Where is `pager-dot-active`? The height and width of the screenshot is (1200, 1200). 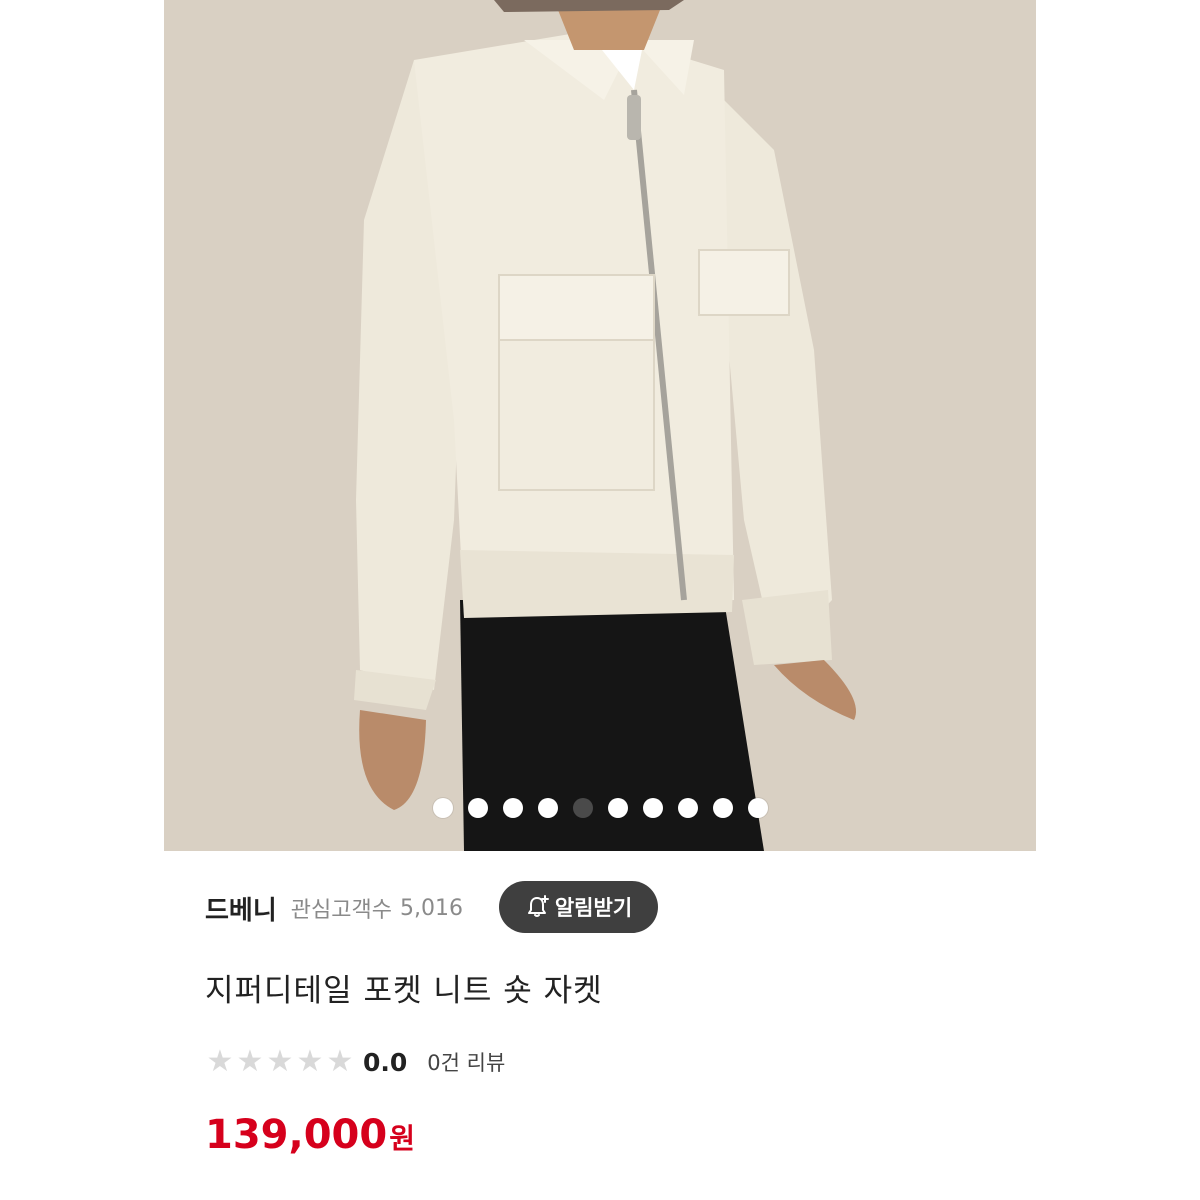
pager-dot-active is located at coordinates (582, 808).